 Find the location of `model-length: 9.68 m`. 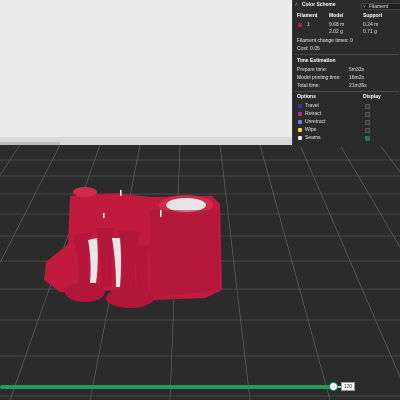

model-length: 9.68 m is located at coordinates (337, 25).